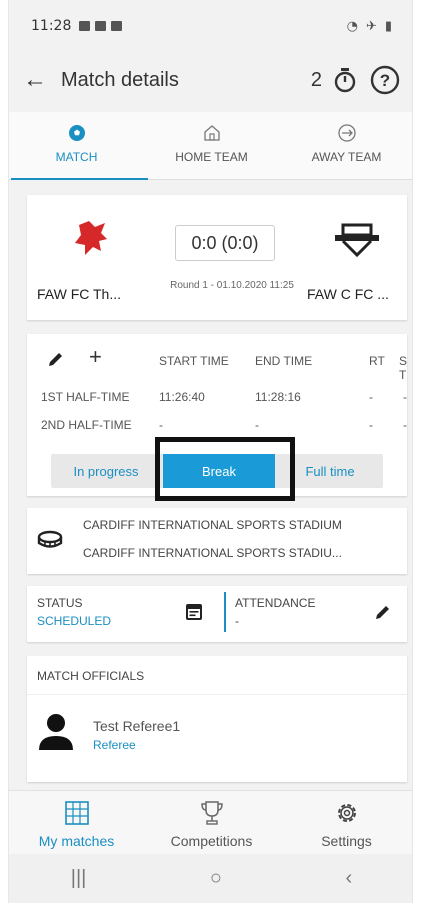 The height and width of the screenshot is (903, 421). Describe the element at coordinates (91, 238) in the screenshot. I see `home-team-logo` at that location.